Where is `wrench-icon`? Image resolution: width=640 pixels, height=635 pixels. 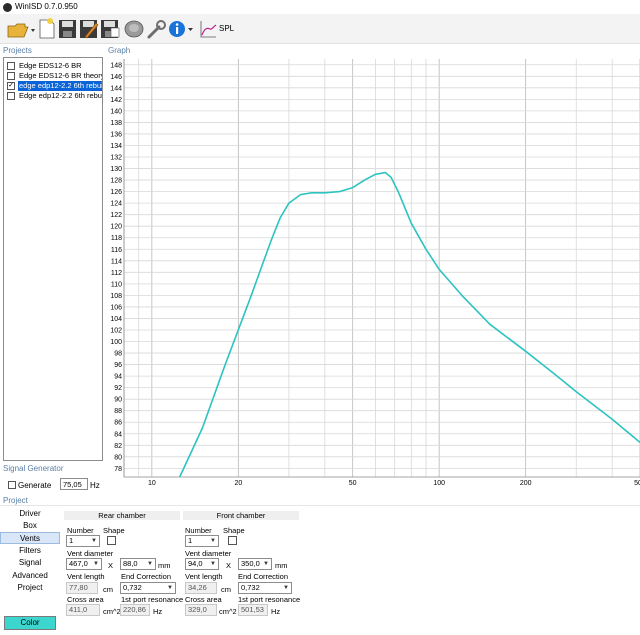
wrench-icon is located at coordinates (156, 29).